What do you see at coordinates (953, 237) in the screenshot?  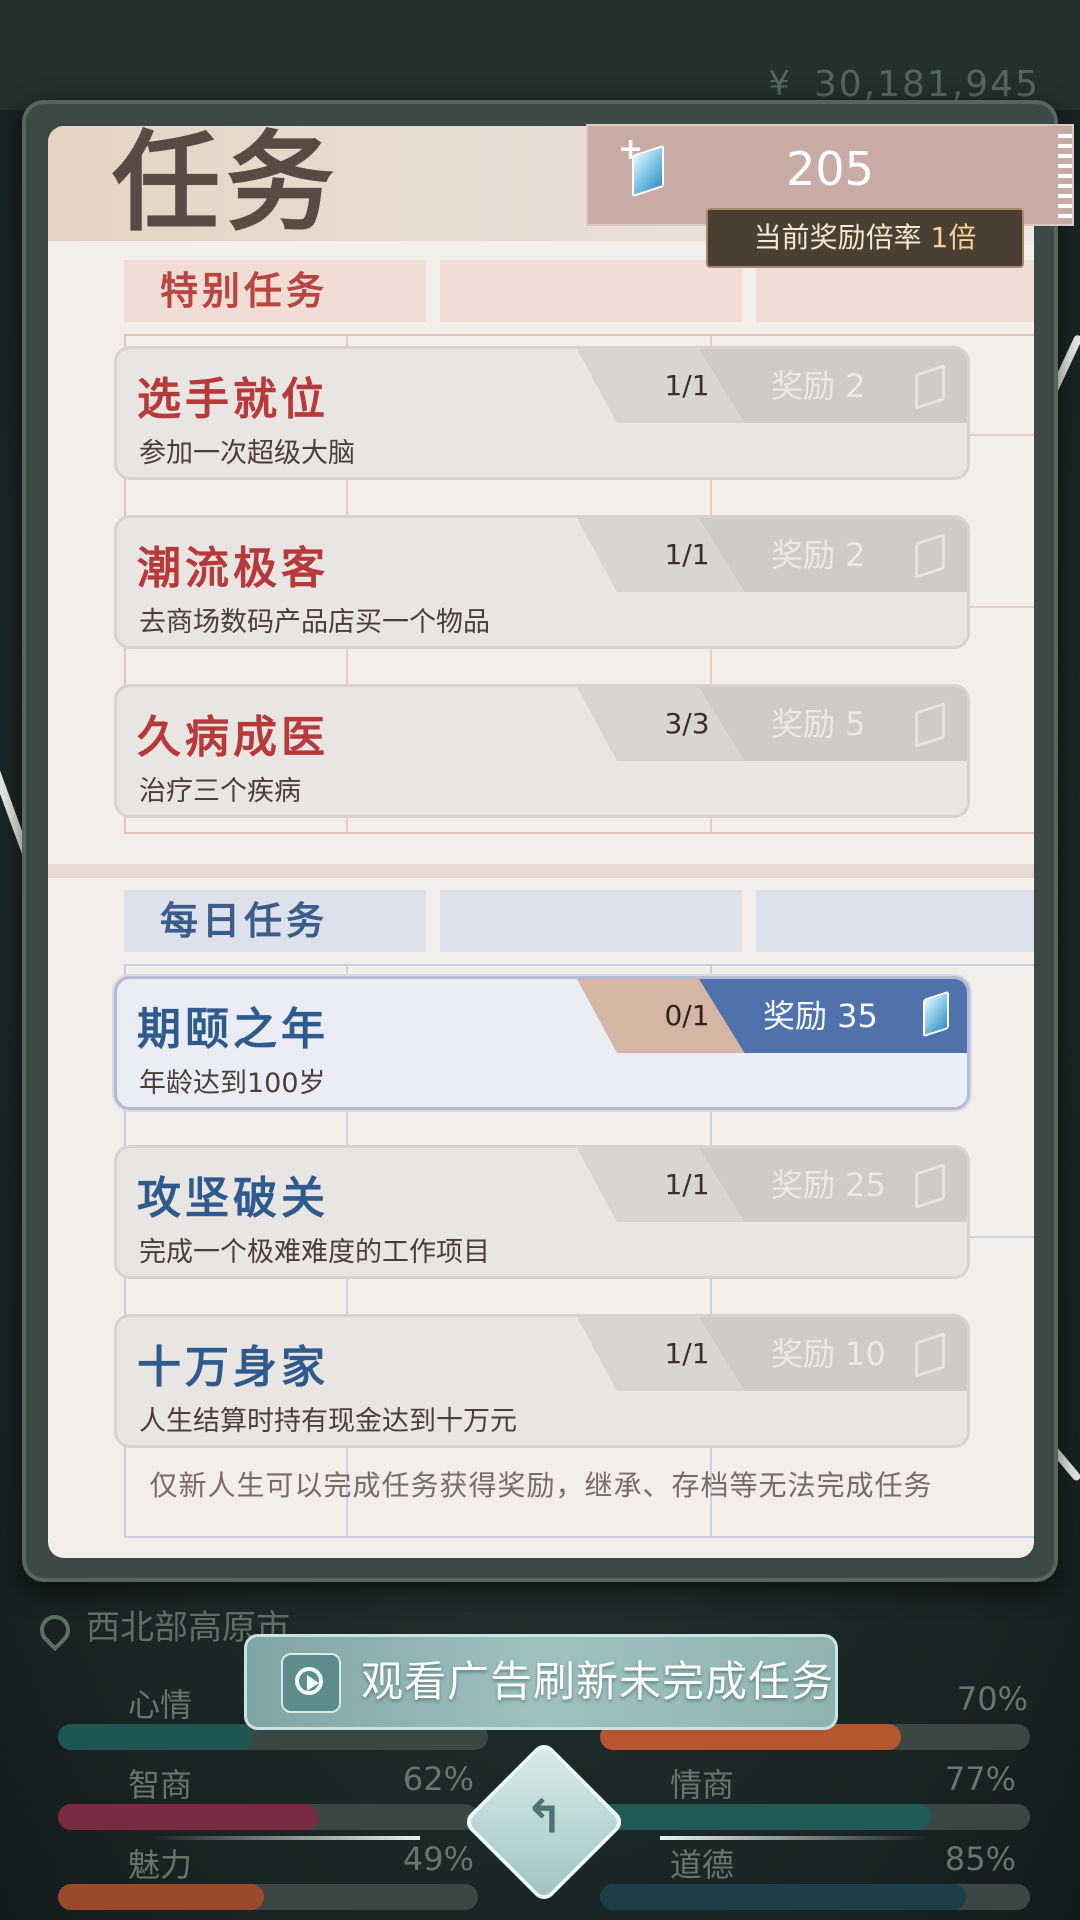 I see `reward-rate-value: 1倍` at bounding box center [953, 237].